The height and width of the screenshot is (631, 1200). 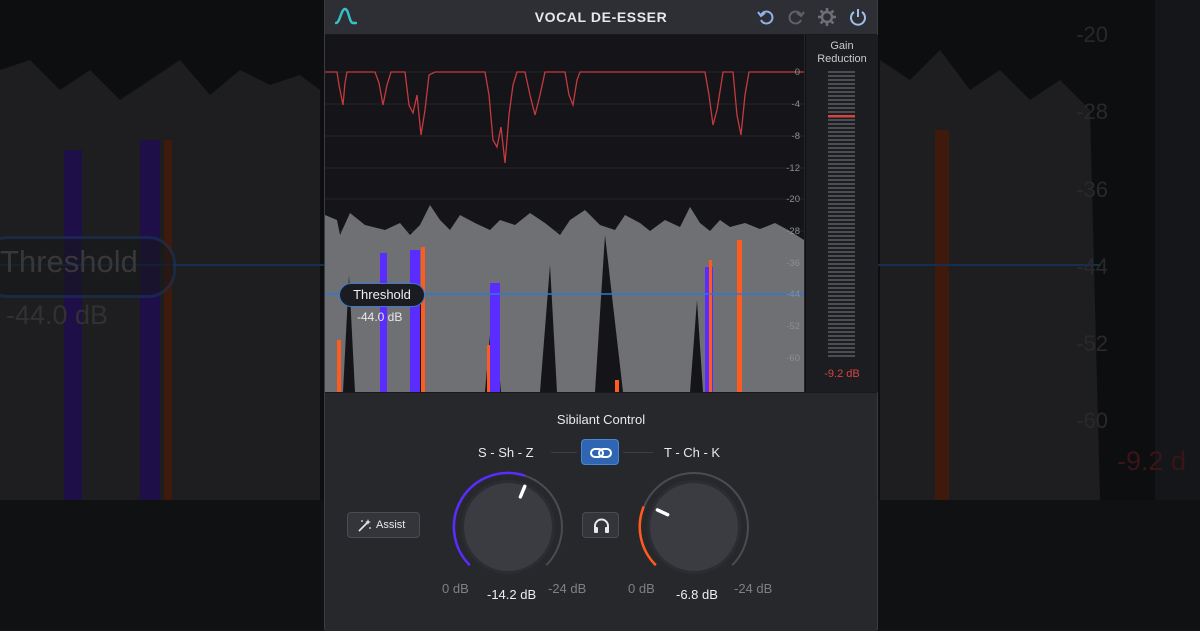 What do you see at coordinates (641, 588) in the screenshot?
I see `t-knob-min: 0 dB` at bounding box center [641, 588].